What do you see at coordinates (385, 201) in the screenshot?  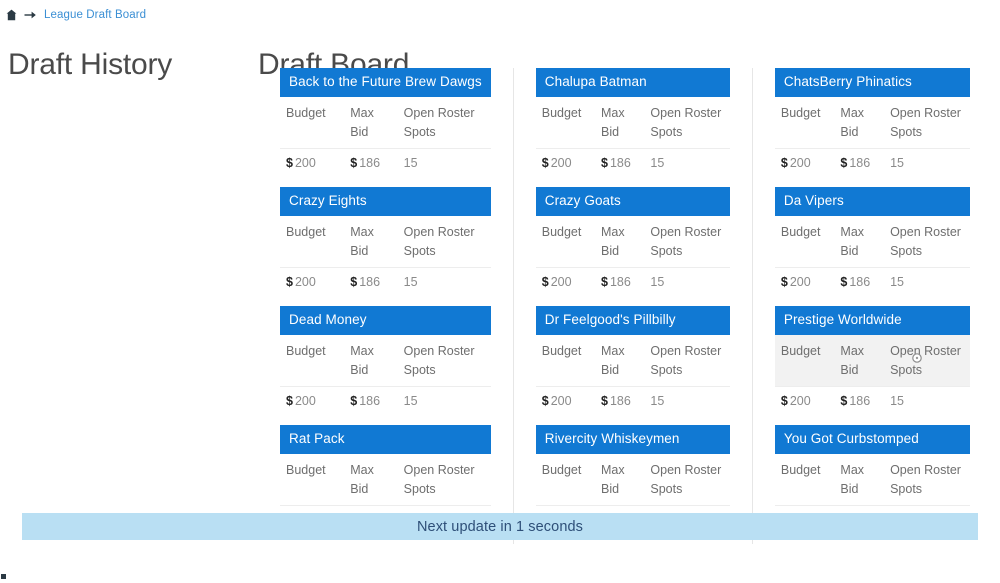 I see `team-card-header: Crazy Eights` at bounding box center [385, 201].